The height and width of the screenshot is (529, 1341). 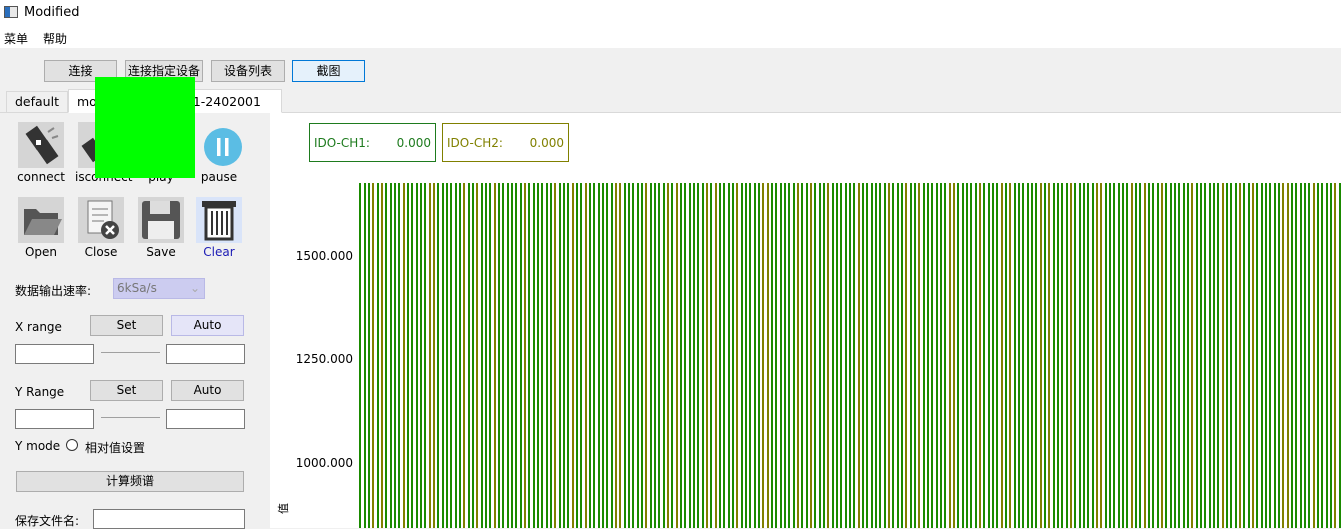 I want to click on save-icon-button: Save, so click(x=161, y=228).